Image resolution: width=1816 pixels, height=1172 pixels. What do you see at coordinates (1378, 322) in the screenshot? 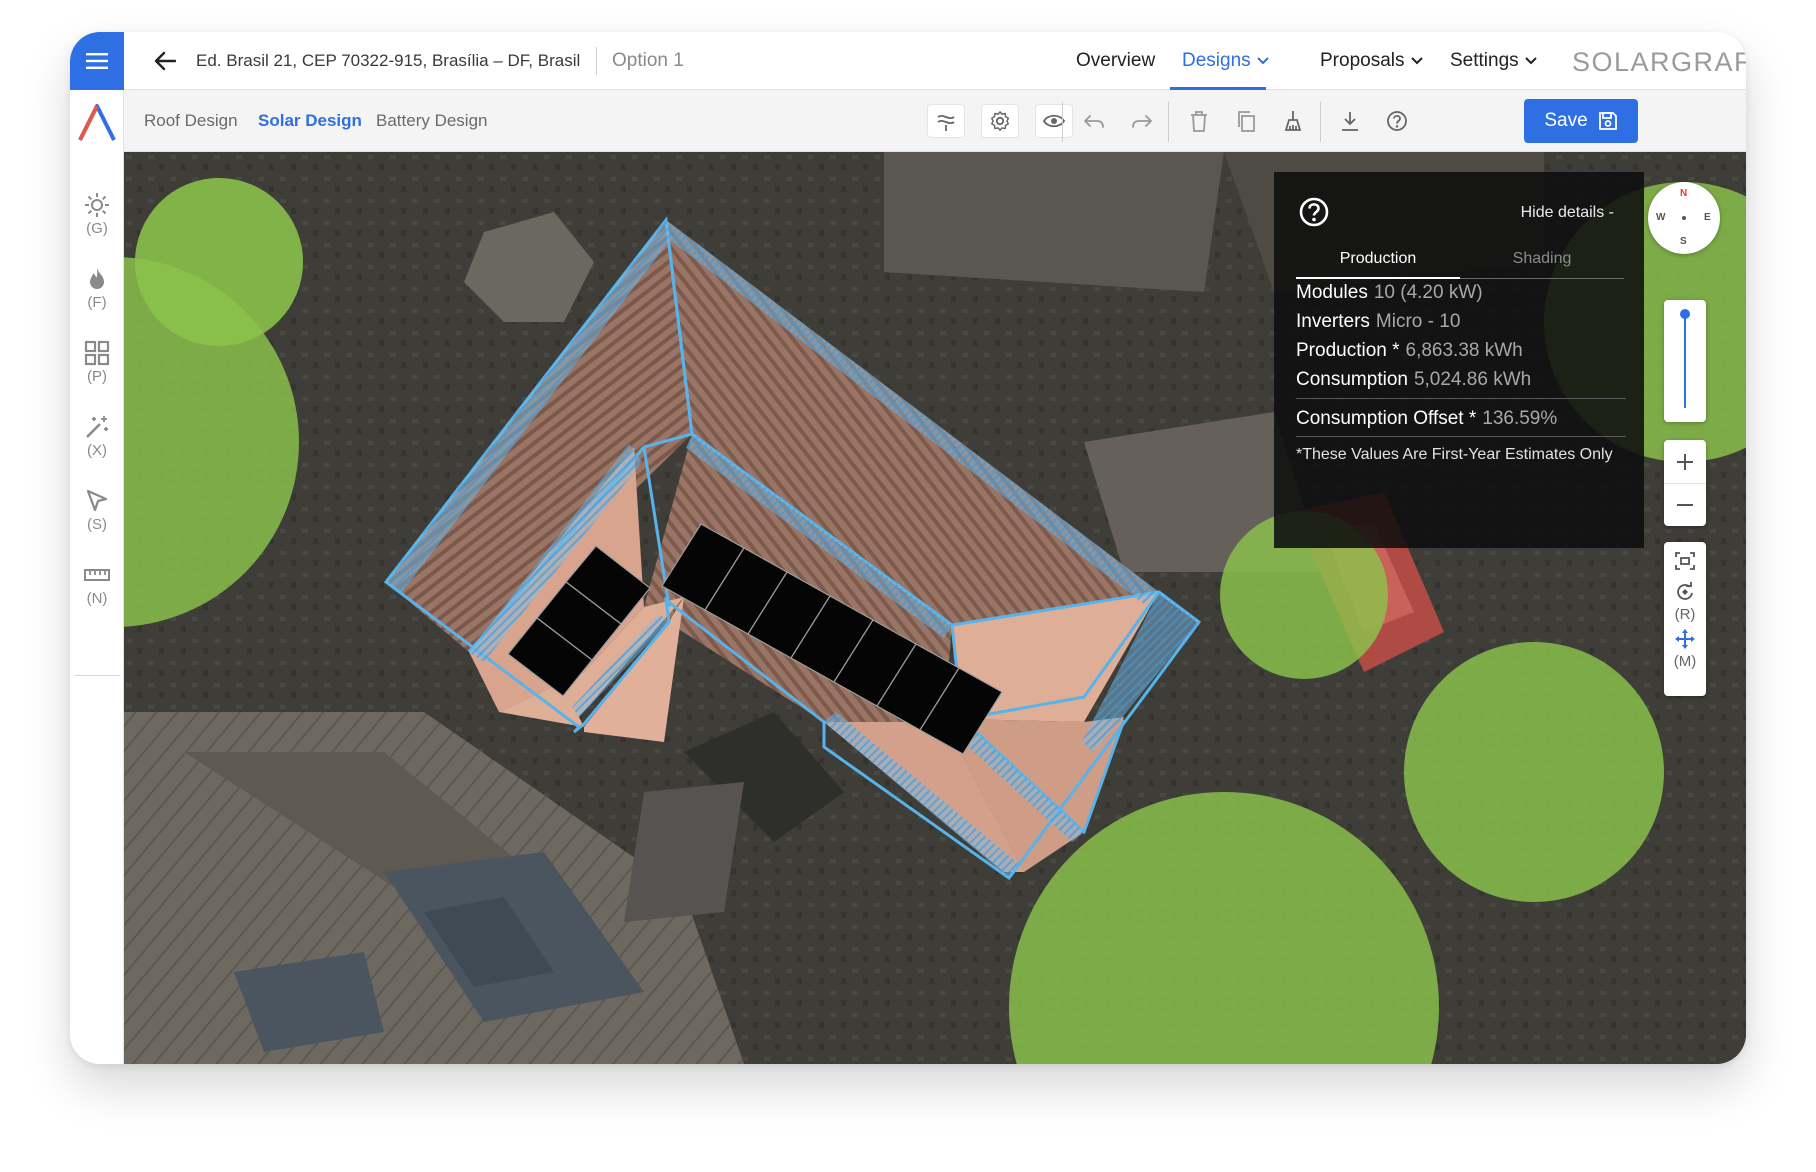
I see `inverters-row: Inverters Micro - 10` at bounding box center [1378, 322].